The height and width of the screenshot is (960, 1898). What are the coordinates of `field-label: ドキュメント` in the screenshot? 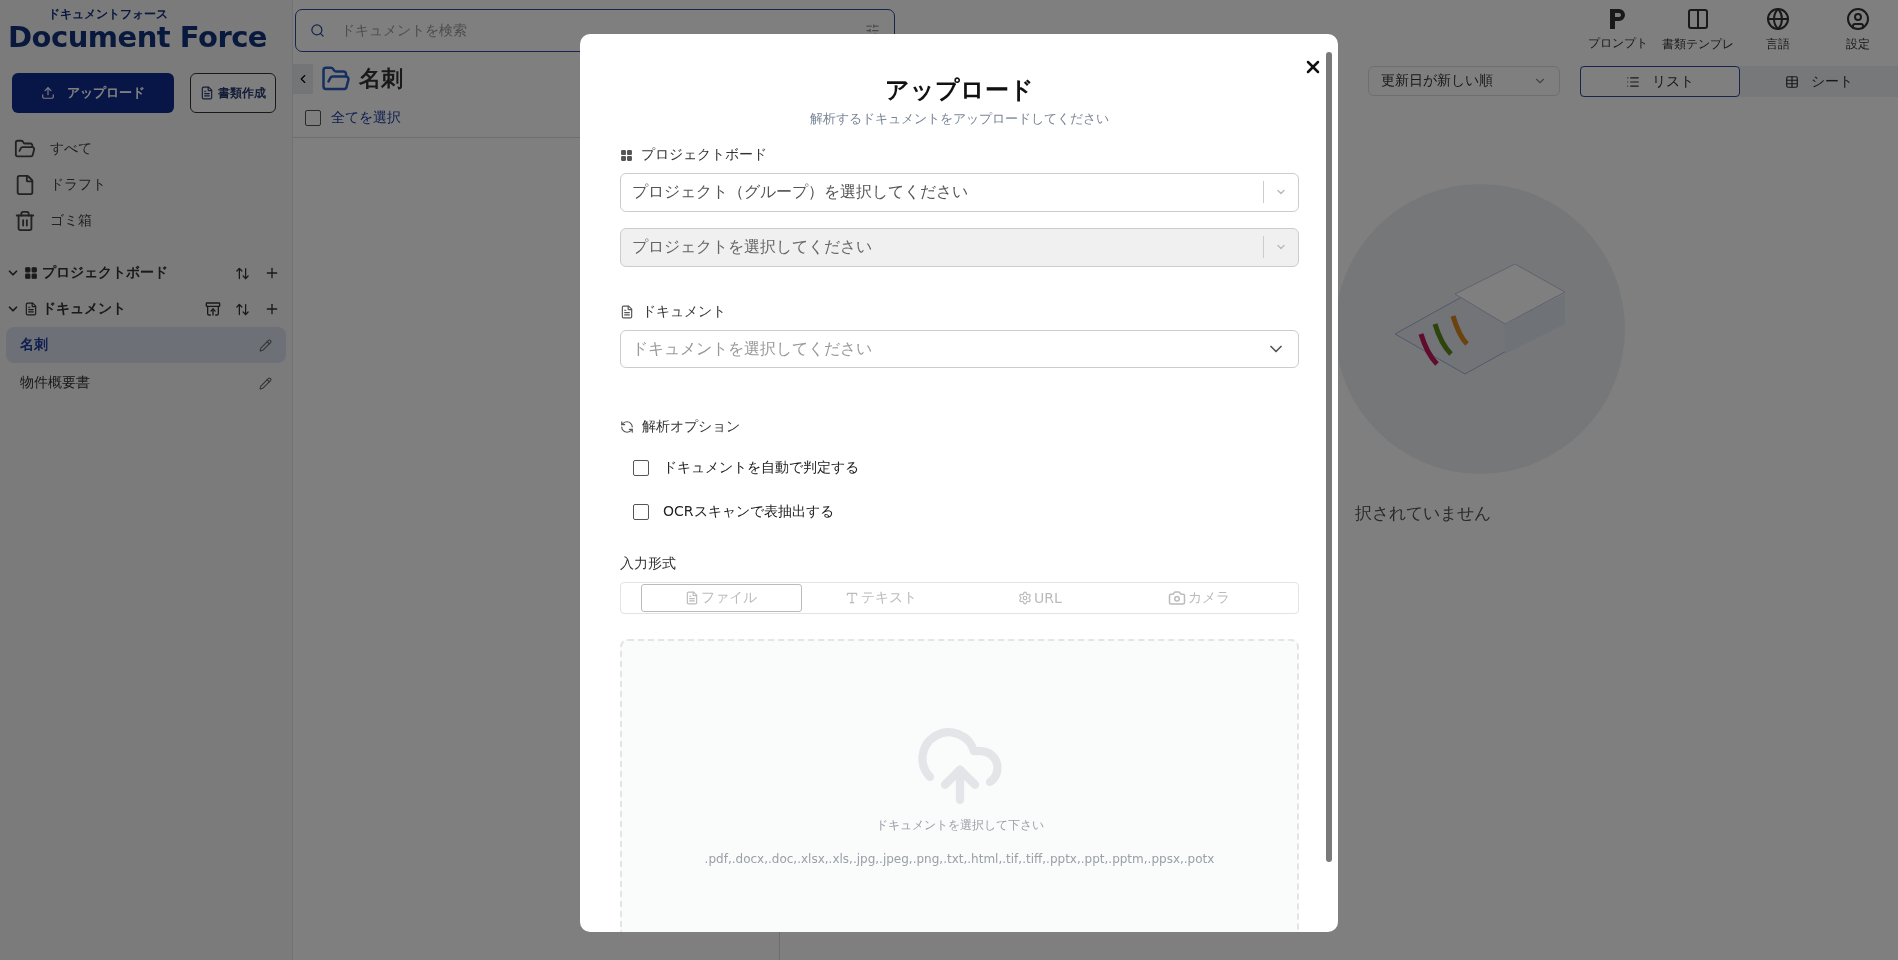 It's located at (684, 311).